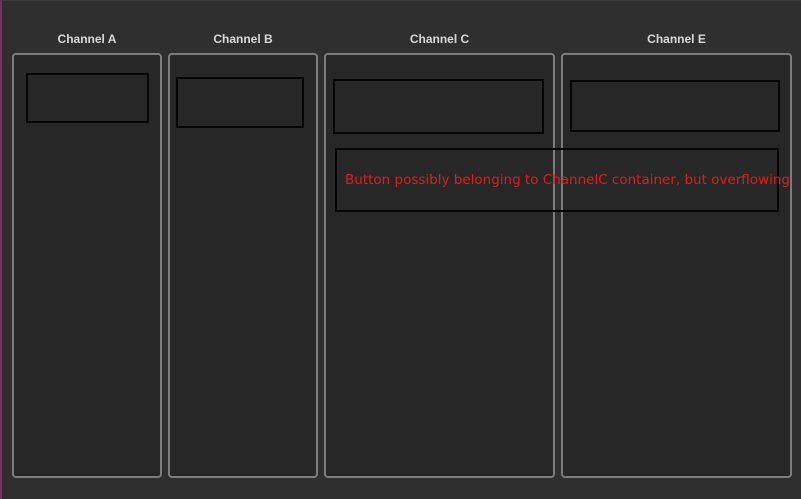 This screenshot has width=801, height=499. I want to click on channel-e-slot, so click(675, 106).